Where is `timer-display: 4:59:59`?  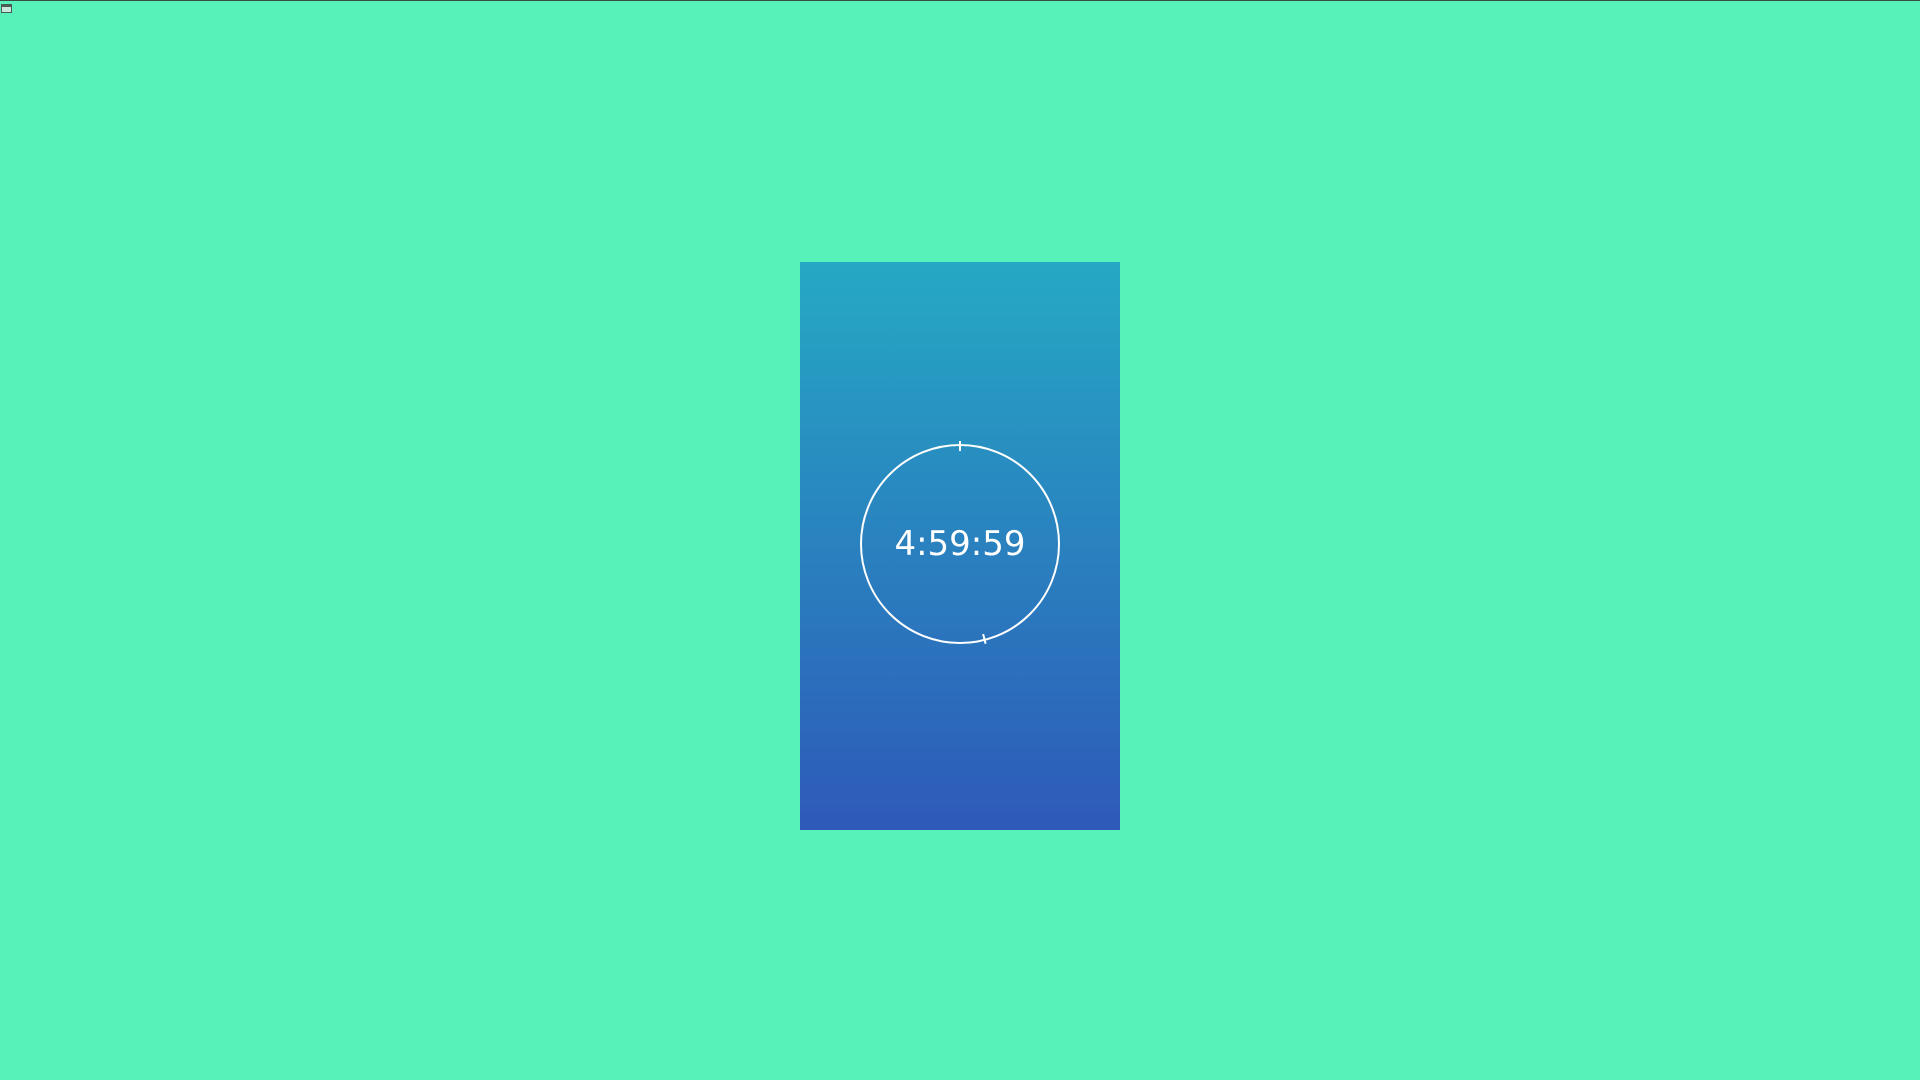 timer-display: 4:59:59 is located at coordinates (960, 544).